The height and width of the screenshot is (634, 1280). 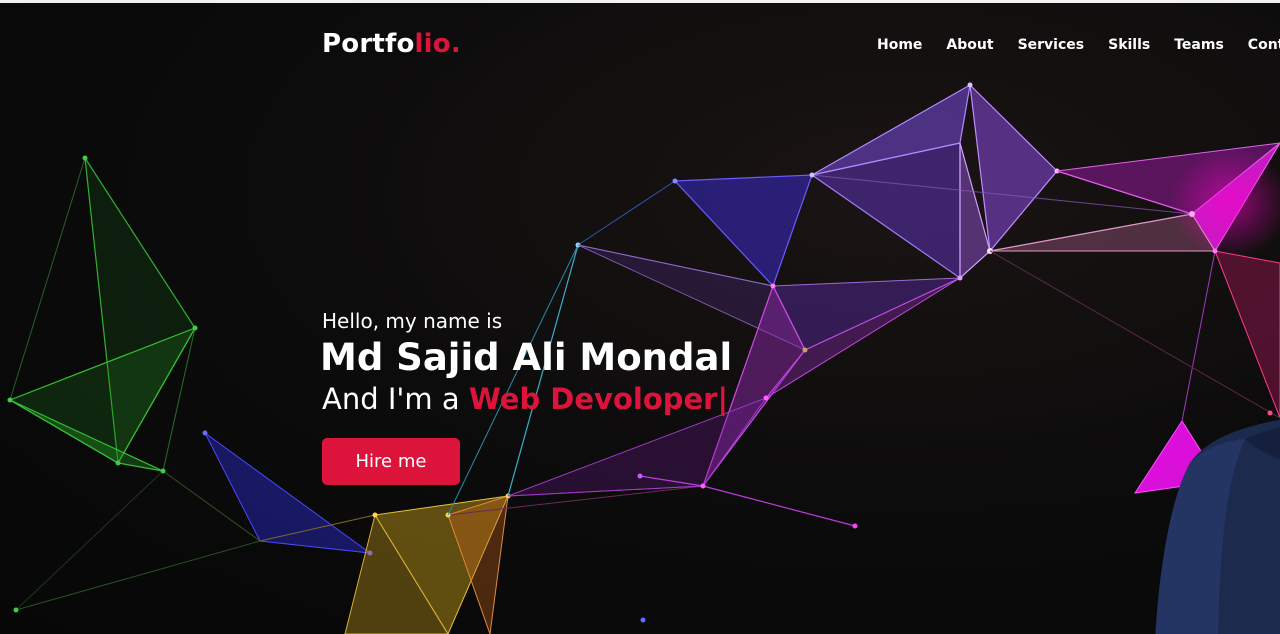 I want to click on nav-item-skills: Skills, so click(x=1129, y=45).